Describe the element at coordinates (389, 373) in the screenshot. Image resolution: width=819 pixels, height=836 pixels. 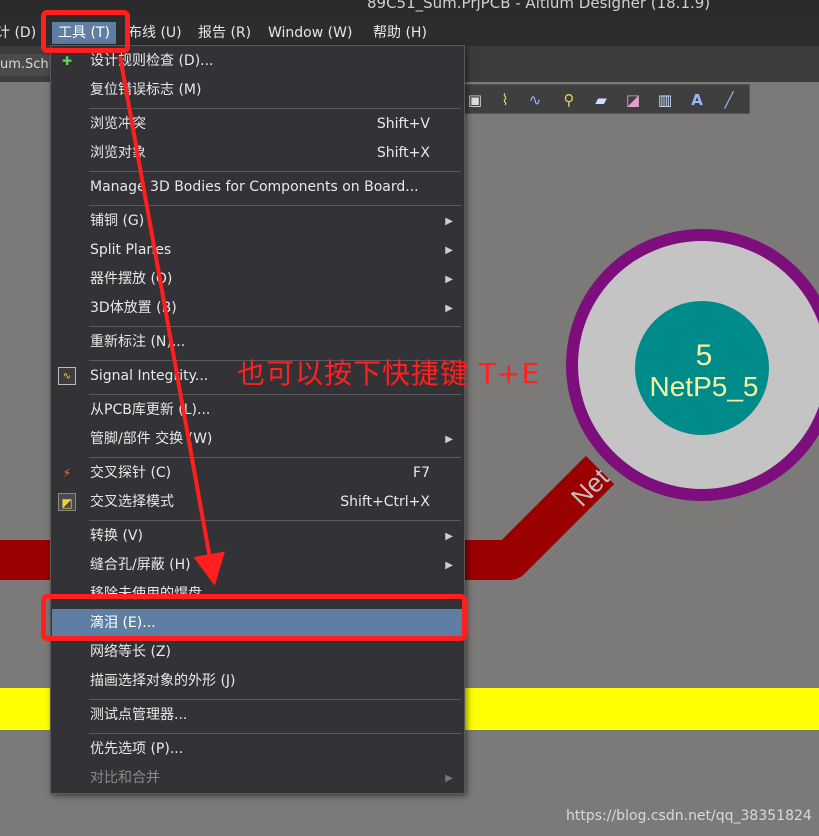
I see `annotation-text: 也可以按下快捷键 T+E` at that location.